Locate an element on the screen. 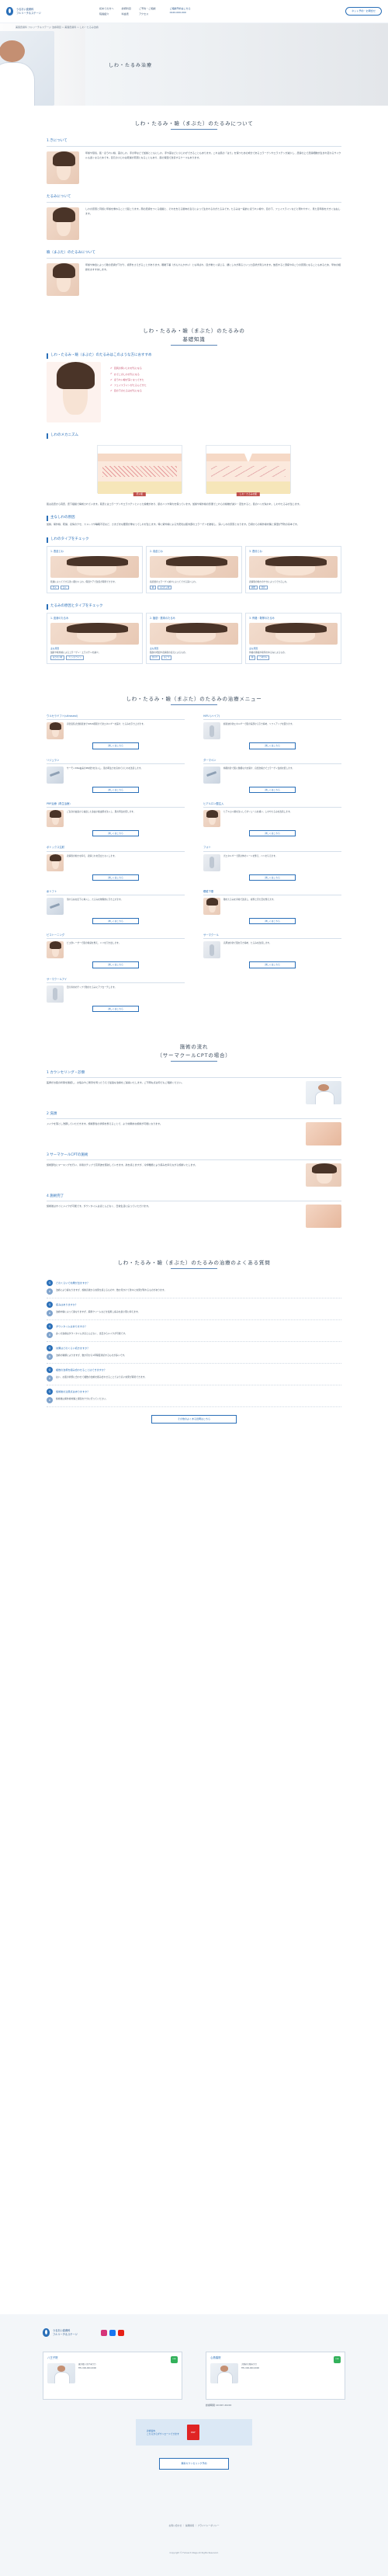 Image resolution: width=388 pixels, height=2576 pixels. treatment-card: 眼瞼下垂 瞼のたるみを手術で改善し、視界と見た目を整えます。 詳しくはこちら is located at coordinates (272, 907).